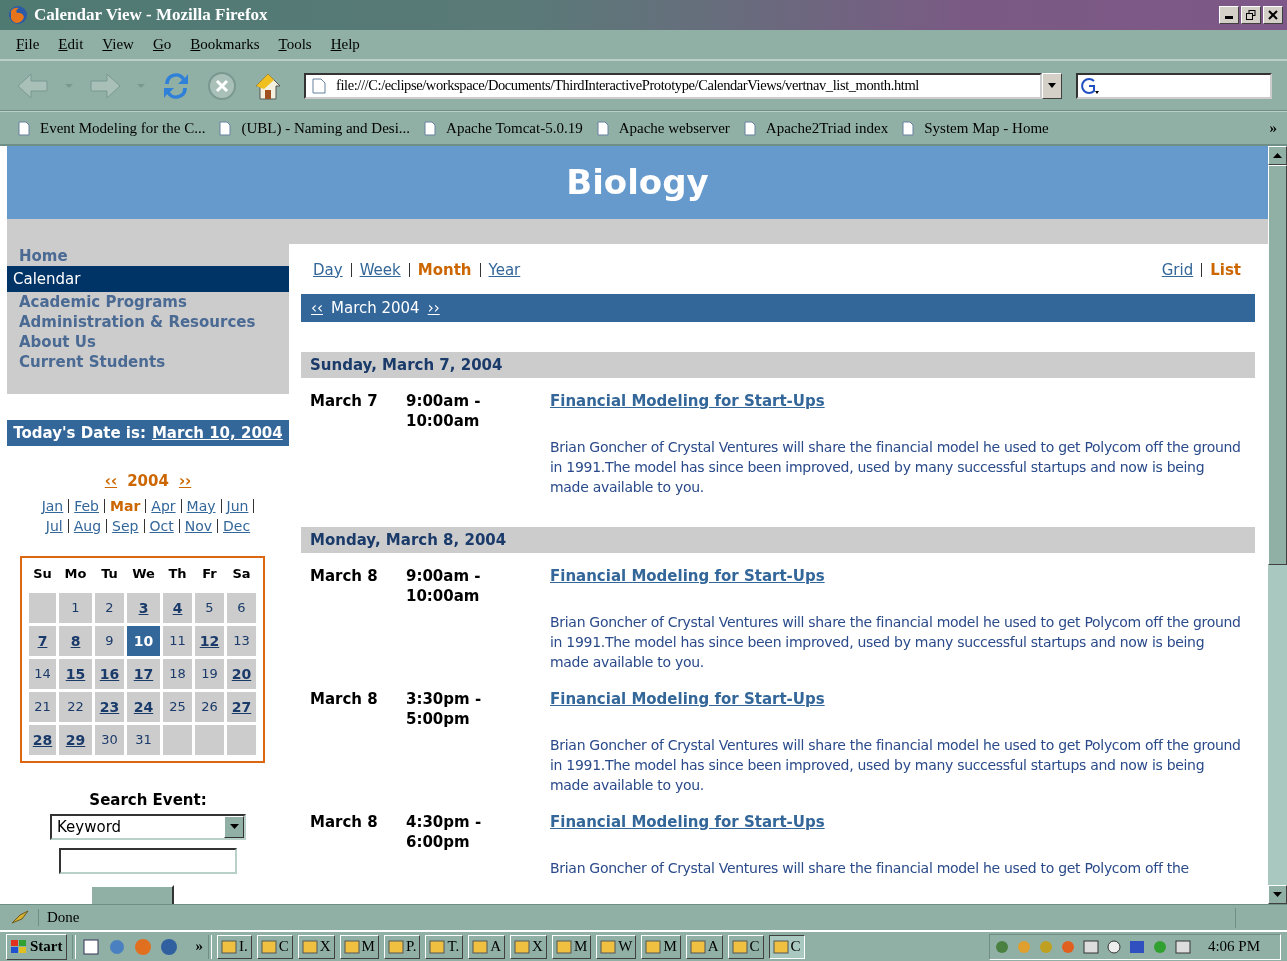  What do you see at coordinates (1093, 946) in the screenshot?
I see `tray-icons-drawing` at bounding box center [1093, 946].